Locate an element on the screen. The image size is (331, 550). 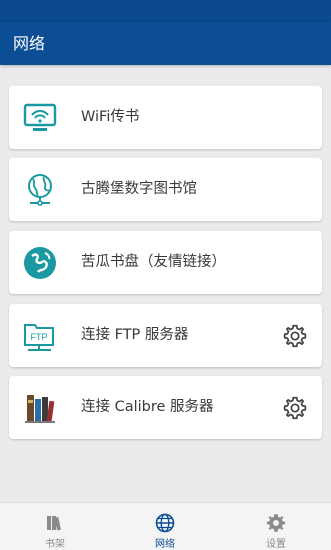
tab-bookshelf: 书架 is located at coordinates (55, 526).